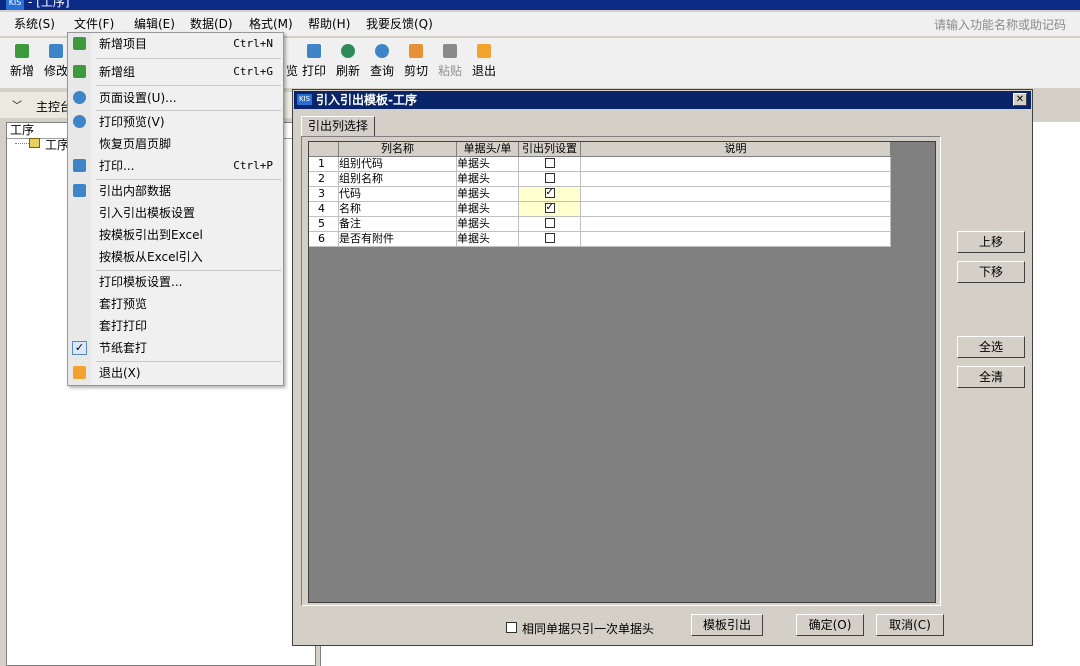 Image resolution: width=1080 pixels, height=666 pixels. Describe the element at coordinates (991, 272) in the screenshot. I see `move-down-button: 下移` at that location.